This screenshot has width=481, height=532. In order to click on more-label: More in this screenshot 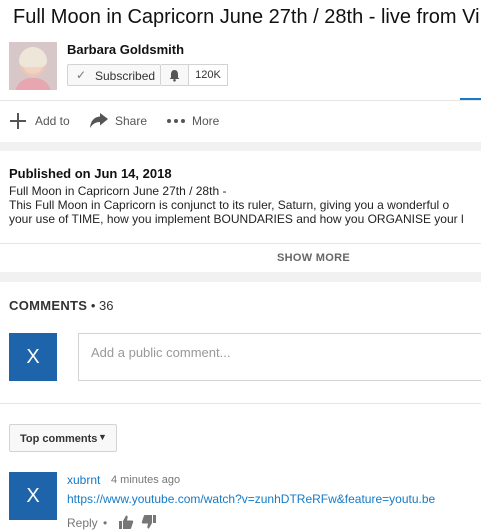, I will do `click(206, 121)`.